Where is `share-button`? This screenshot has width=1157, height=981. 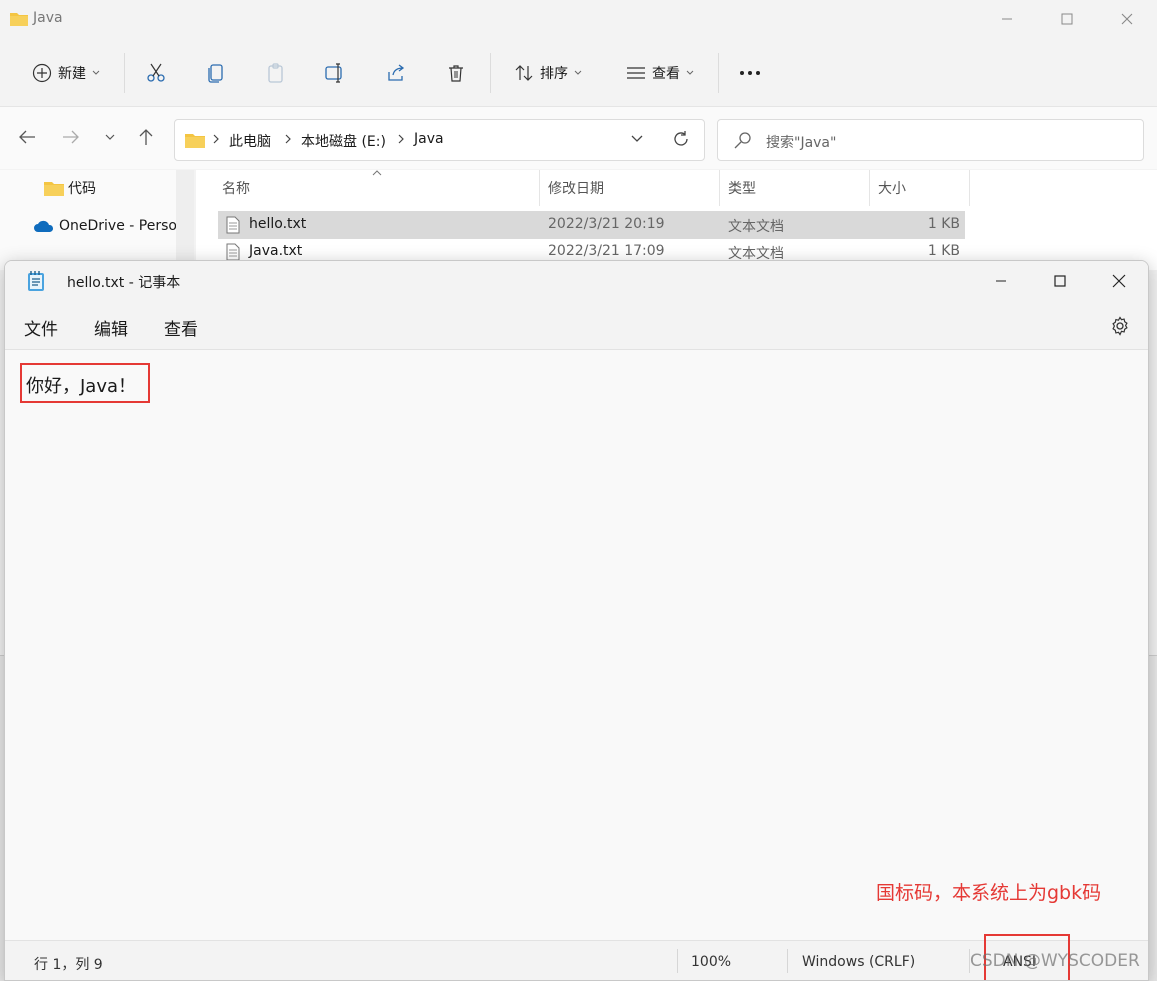 share-button is located at coordinates (396, 73).